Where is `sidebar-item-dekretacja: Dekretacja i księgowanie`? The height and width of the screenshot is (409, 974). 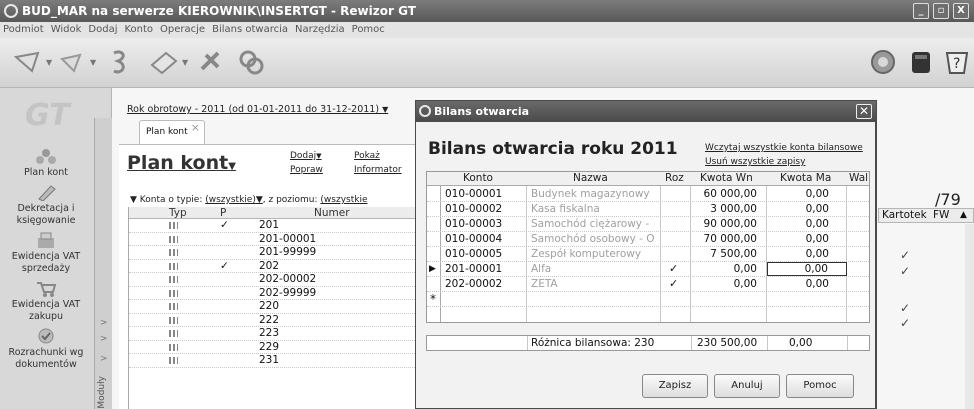
sidebar-item-dekretacja: Dekretacja i księgowanie is located at coordinates (46, 205).